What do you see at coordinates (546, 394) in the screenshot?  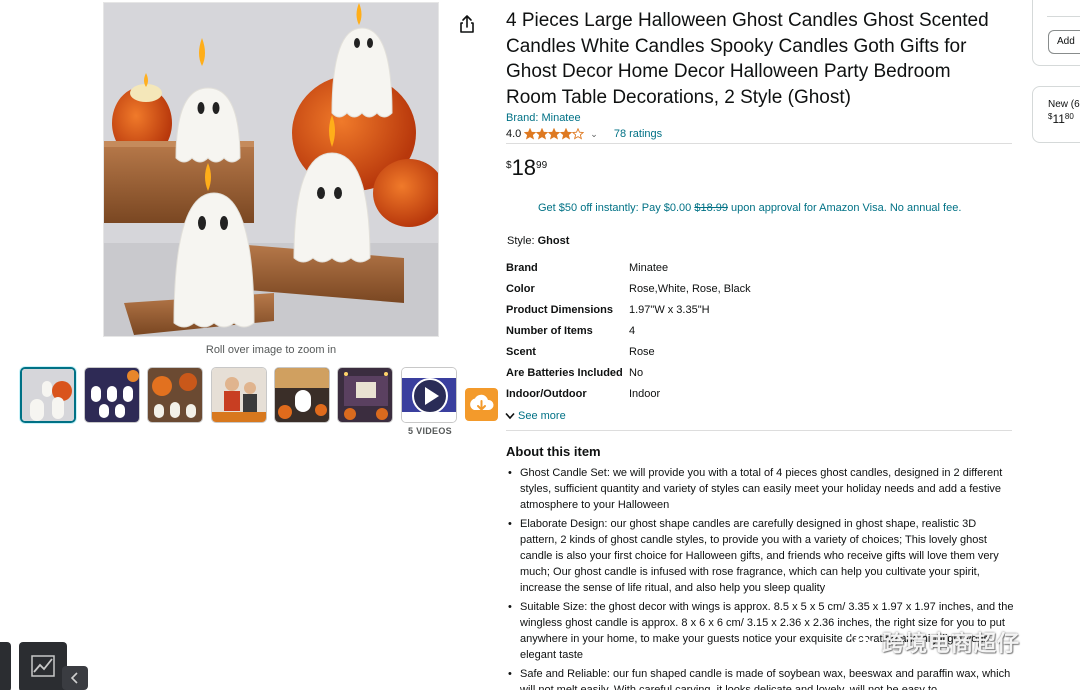 I see `spec-key: Indoor/Outdoor` at bounding box center [546, 394].